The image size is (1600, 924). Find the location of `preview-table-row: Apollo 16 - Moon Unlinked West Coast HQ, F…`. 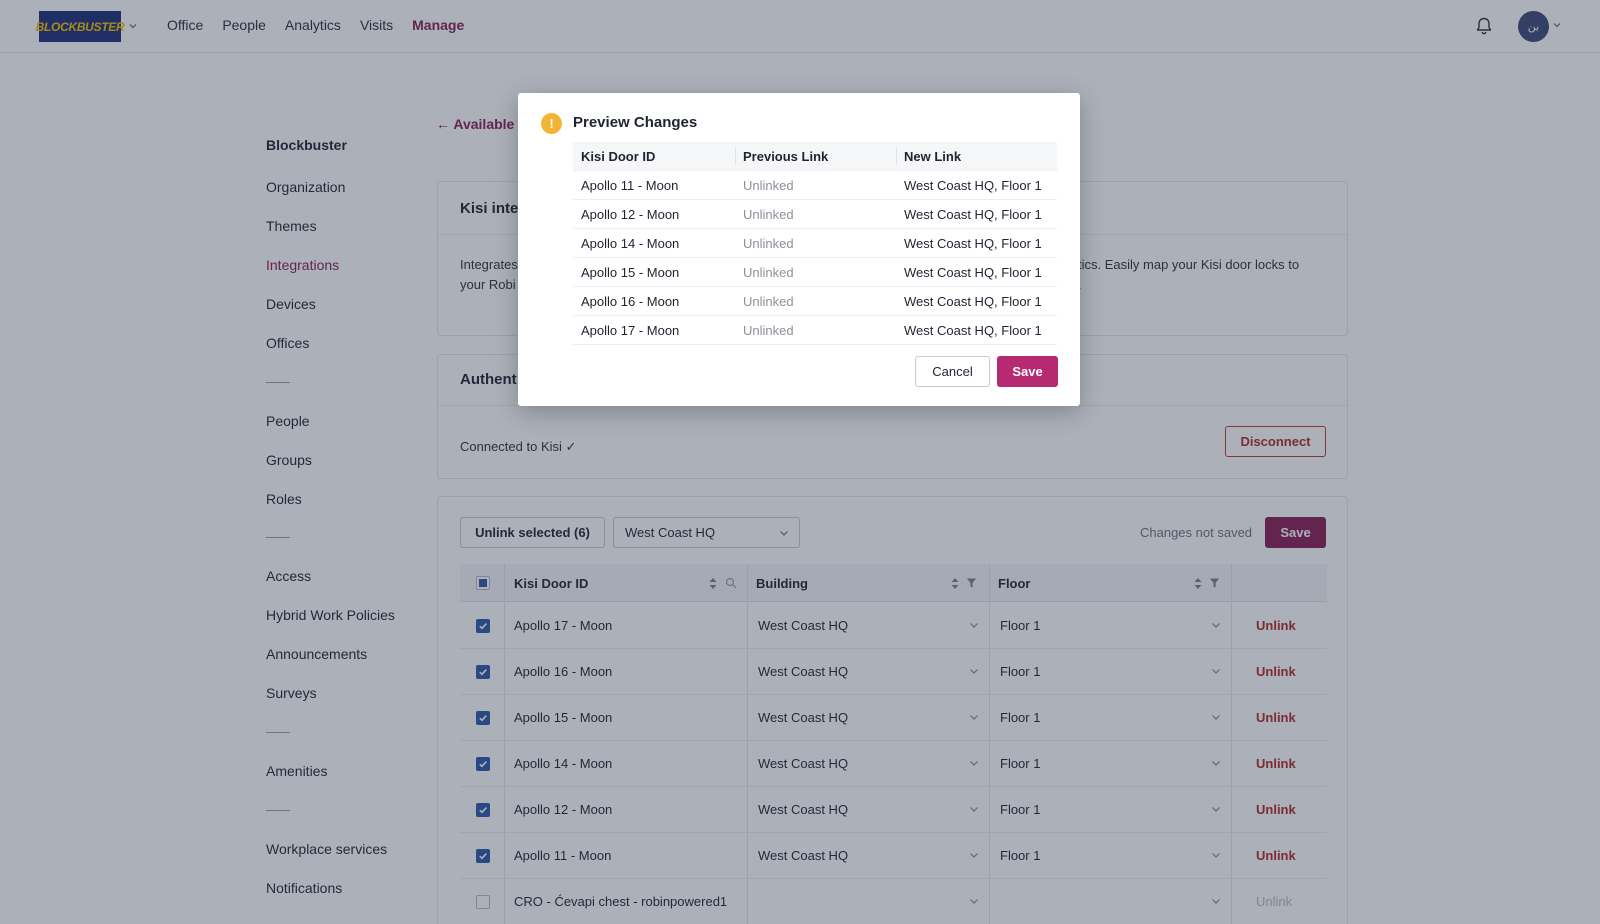

preview-table-row: Apollo 16 - Moon Unlinked West Coast HQ, F… is located at coordinates (815, 301).